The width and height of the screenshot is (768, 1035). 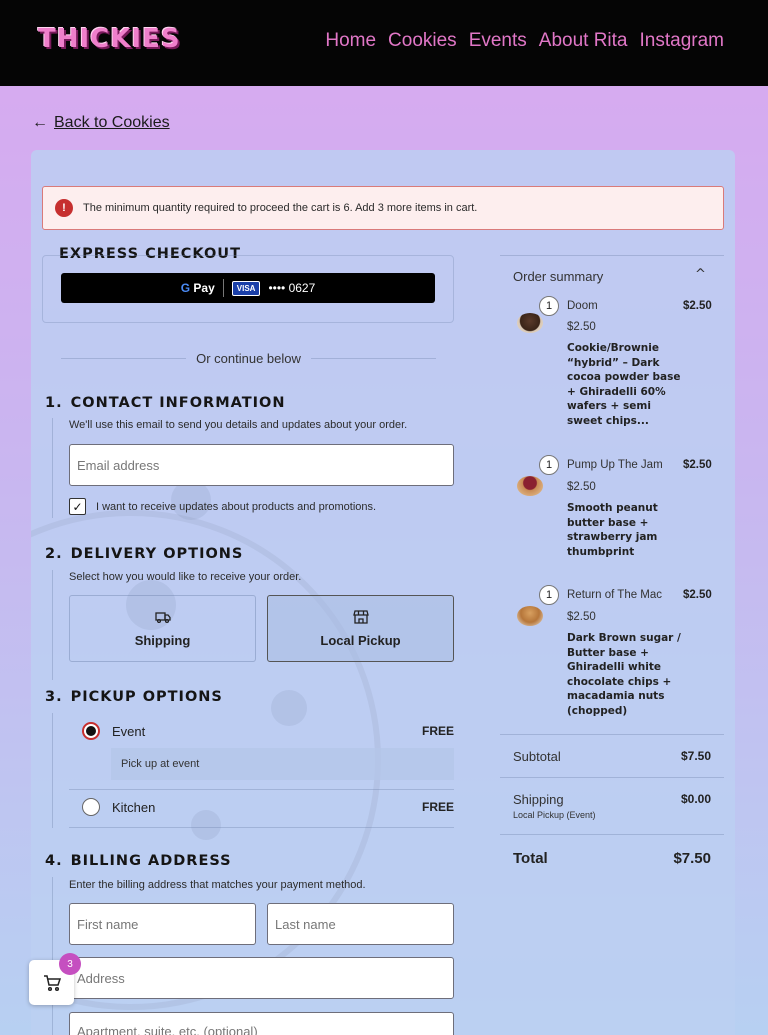 What do you see at coordinates (360, 640) in the screenshot?
I see `local-pickup-option-label: Local Pickup` at bounding box center [360, 640].